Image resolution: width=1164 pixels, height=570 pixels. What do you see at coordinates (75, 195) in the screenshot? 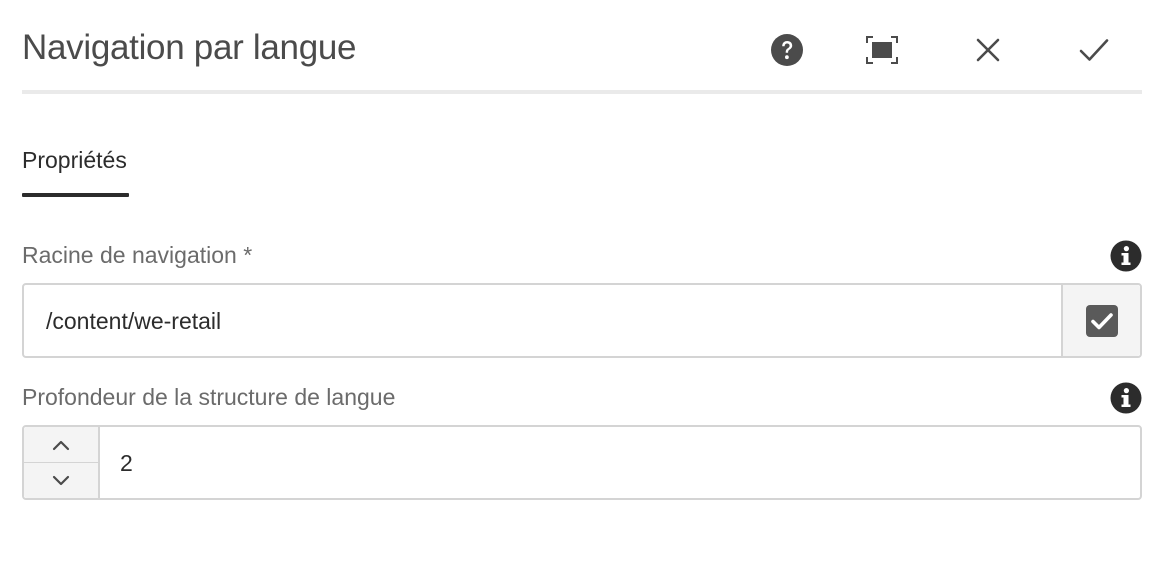
I see `active-tab-indicator` at bounding box center [75, 195].